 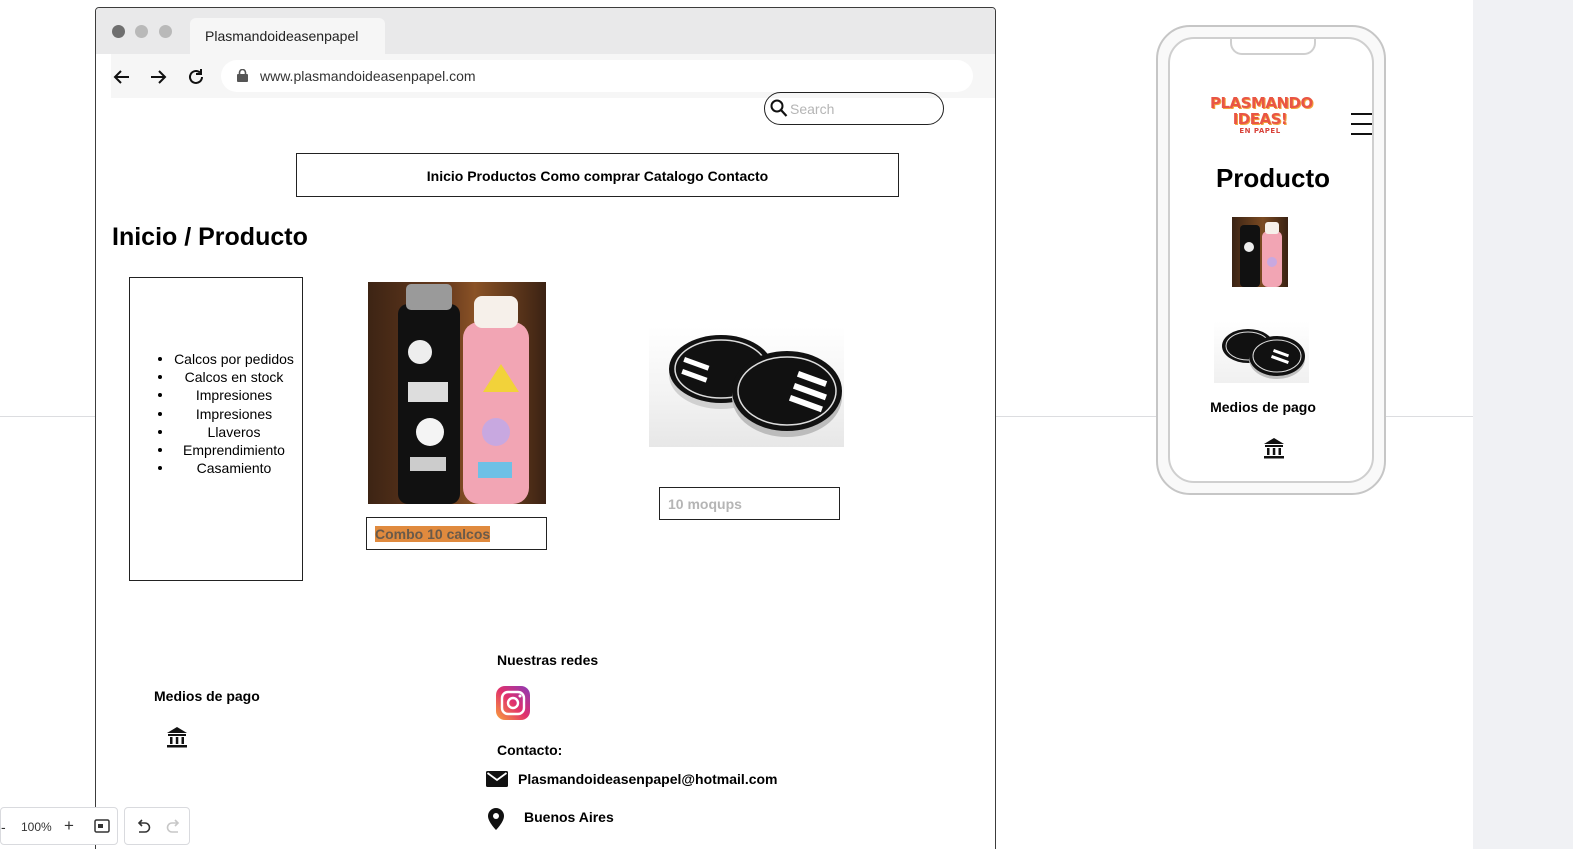 What do you see at coordinates (597, 76) in the screenshot?
I see `address-bar: www.plasmandoideasenpapel.com` at bounding box center [597, 76].